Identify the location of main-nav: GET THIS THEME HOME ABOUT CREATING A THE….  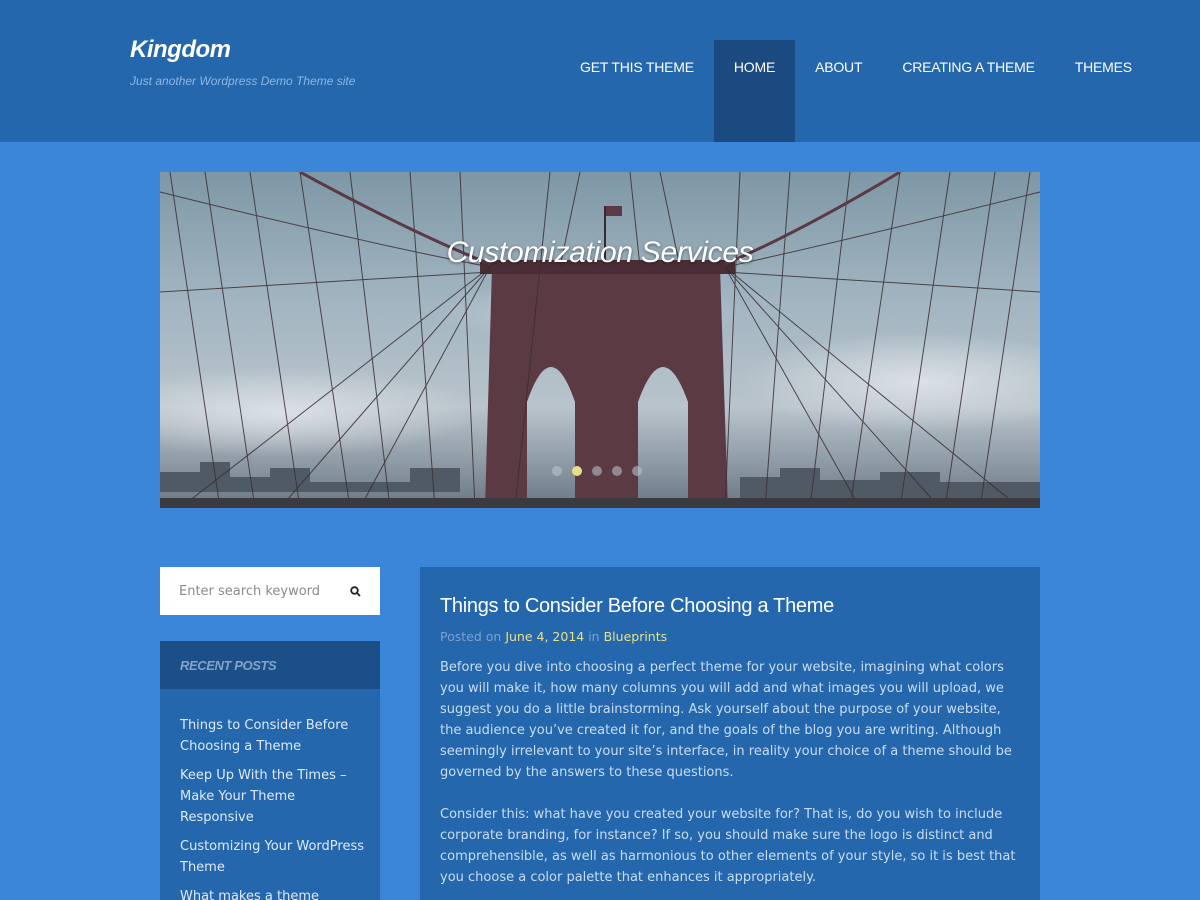
(856, 91).